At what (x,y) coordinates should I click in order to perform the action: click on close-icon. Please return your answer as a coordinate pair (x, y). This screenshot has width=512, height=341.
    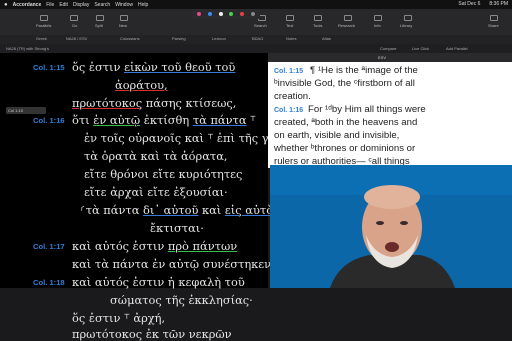
    Looking at the image, I should click on (252, 14).